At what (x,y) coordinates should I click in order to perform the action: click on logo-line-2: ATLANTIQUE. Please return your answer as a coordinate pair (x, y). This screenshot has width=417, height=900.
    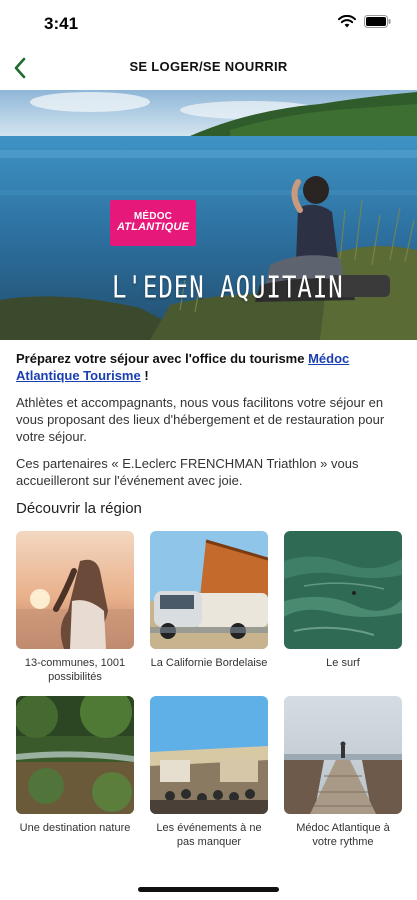
    Looking at the image, I should click on (153, 227).